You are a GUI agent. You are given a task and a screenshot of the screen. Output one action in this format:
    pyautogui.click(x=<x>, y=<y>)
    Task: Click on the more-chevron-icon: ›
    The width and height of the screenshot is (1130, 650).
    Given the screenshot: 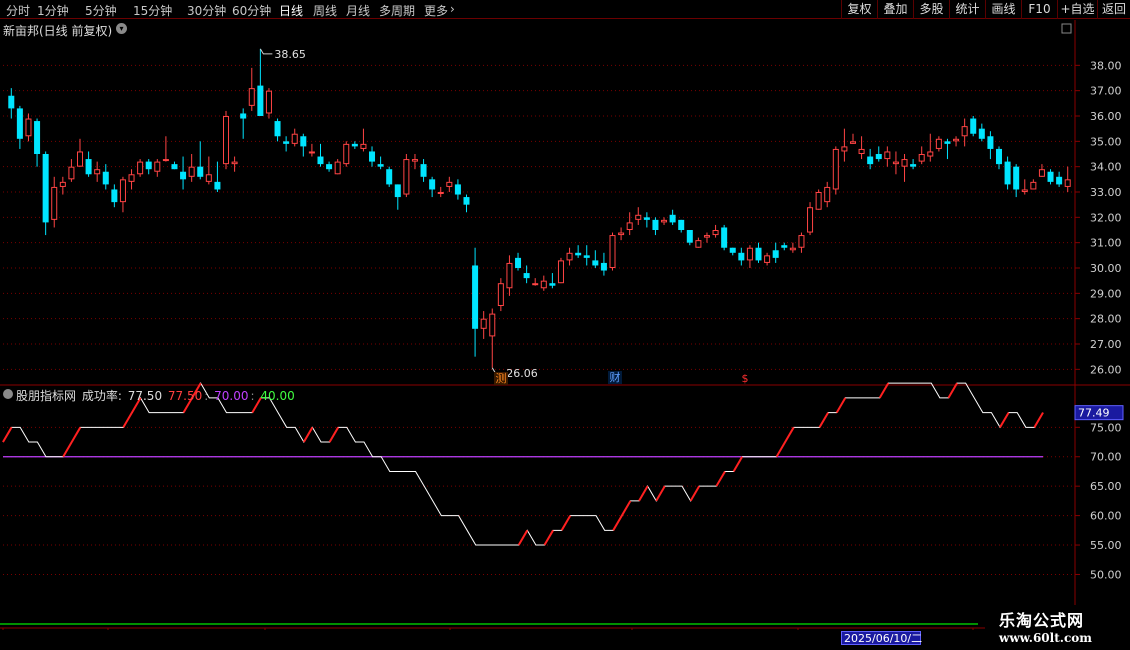 What is the action you would take?
    pyautogui.click(x=452, y=9)
    